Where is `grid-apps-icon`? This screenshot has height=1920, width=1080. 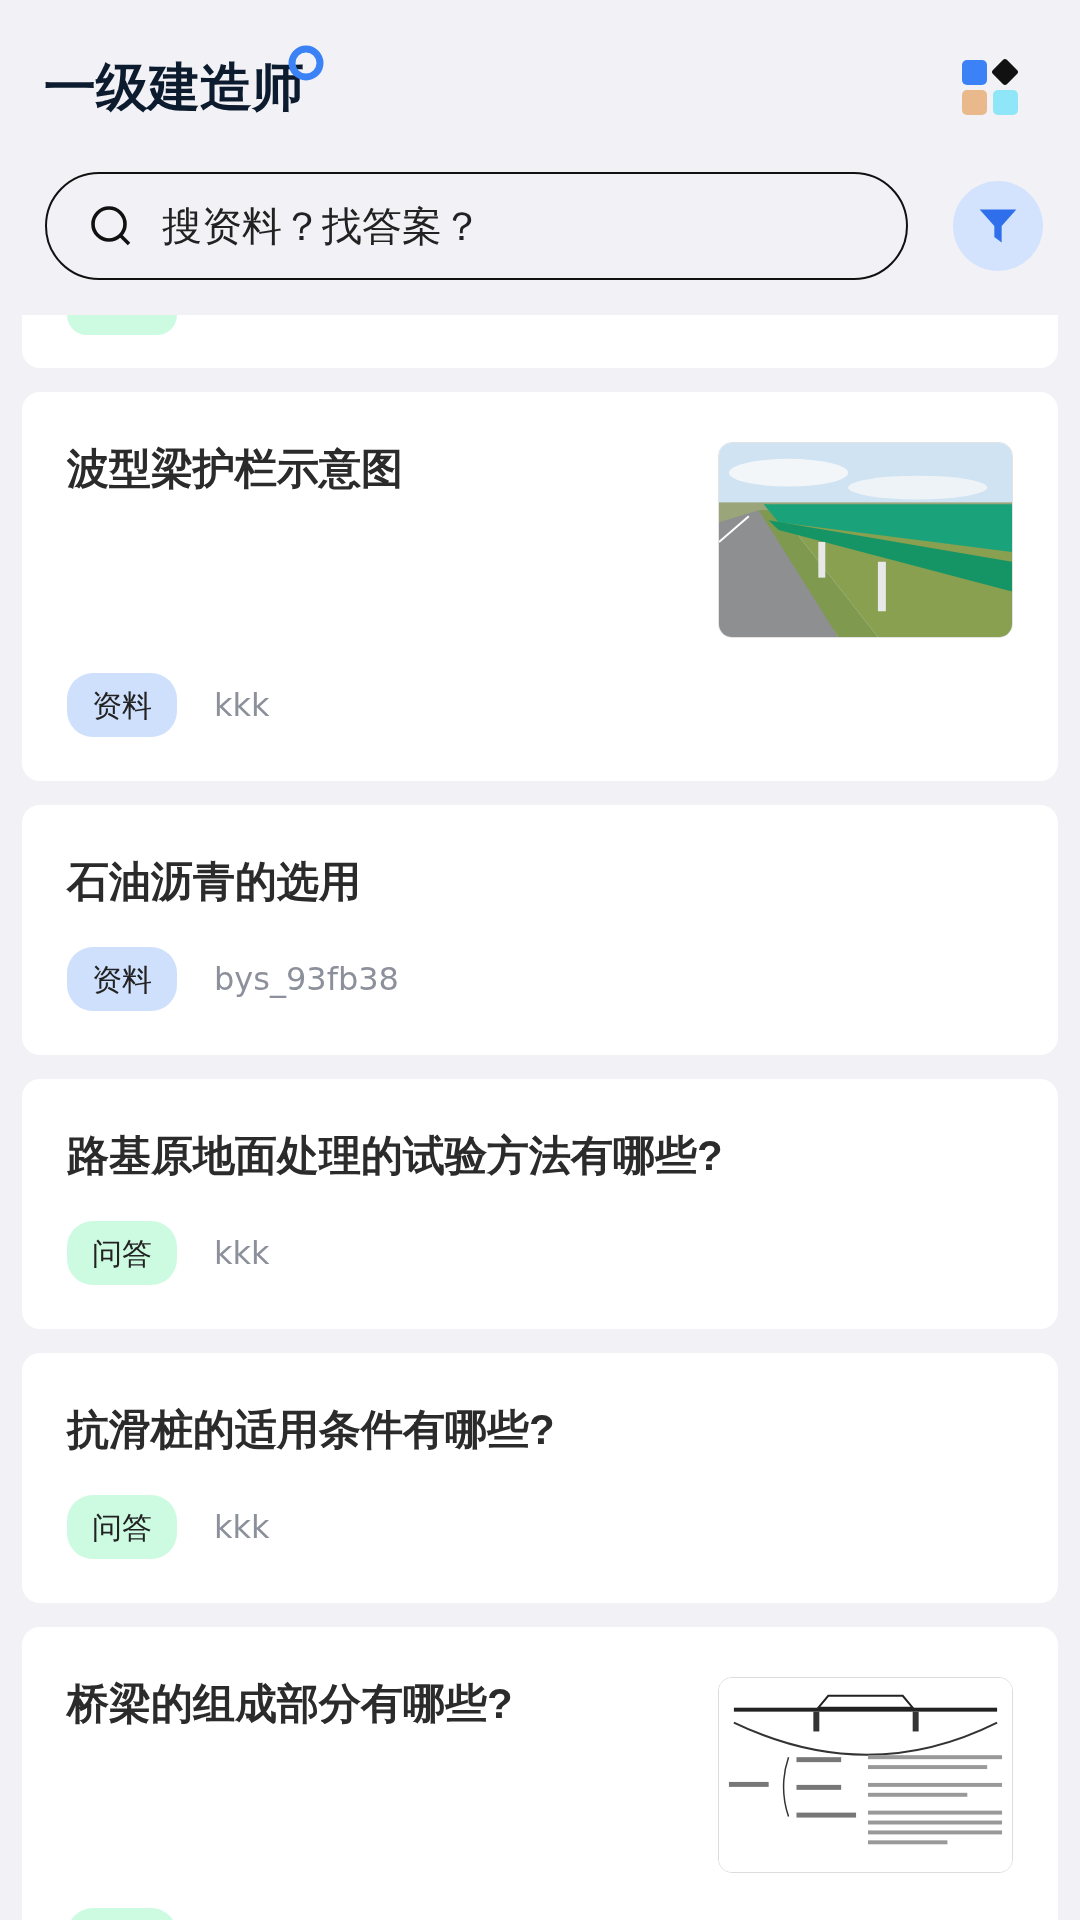
grid-apps-icon is located at coordinates (990, 87).